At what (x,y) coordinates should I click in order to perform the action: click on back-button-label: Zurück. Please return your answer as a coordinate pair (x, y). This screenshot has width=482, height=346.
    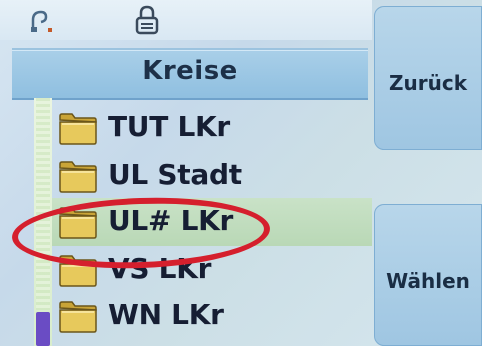
    Looking at the image, I should click on (428, 83).